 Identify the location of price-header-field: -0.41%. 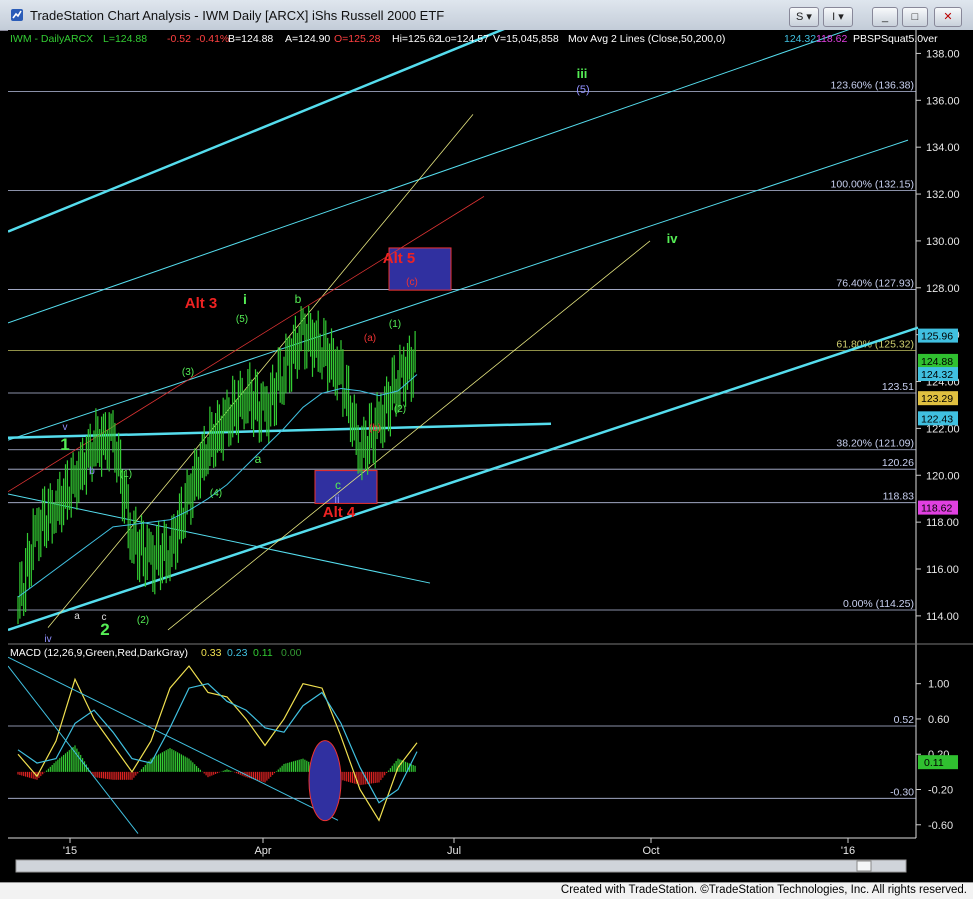
(212, 39).